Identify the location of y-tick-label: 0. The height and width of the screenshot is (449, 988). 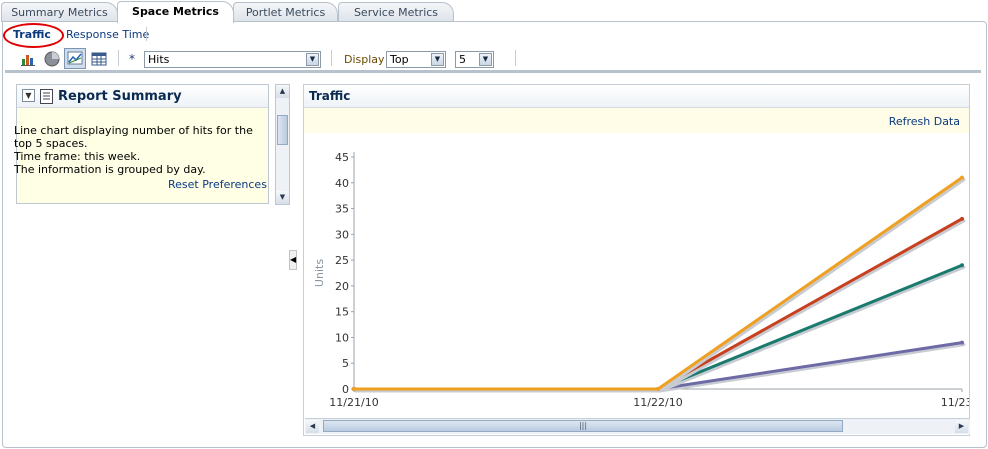
(345, 389).